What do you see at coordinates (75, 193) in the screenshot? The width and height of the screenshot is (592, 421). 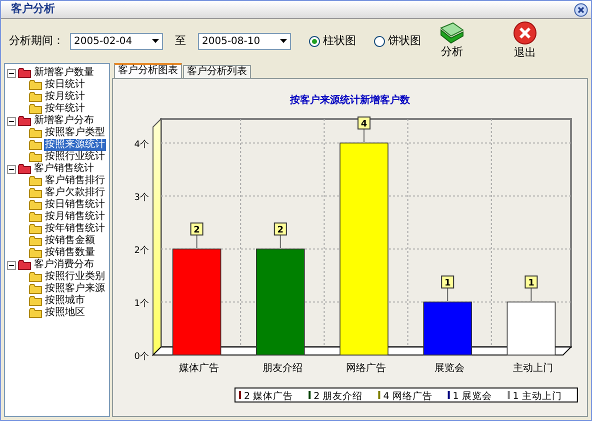 I see `tree-item: 客户欠款排行` at bounding box center [75, 193].